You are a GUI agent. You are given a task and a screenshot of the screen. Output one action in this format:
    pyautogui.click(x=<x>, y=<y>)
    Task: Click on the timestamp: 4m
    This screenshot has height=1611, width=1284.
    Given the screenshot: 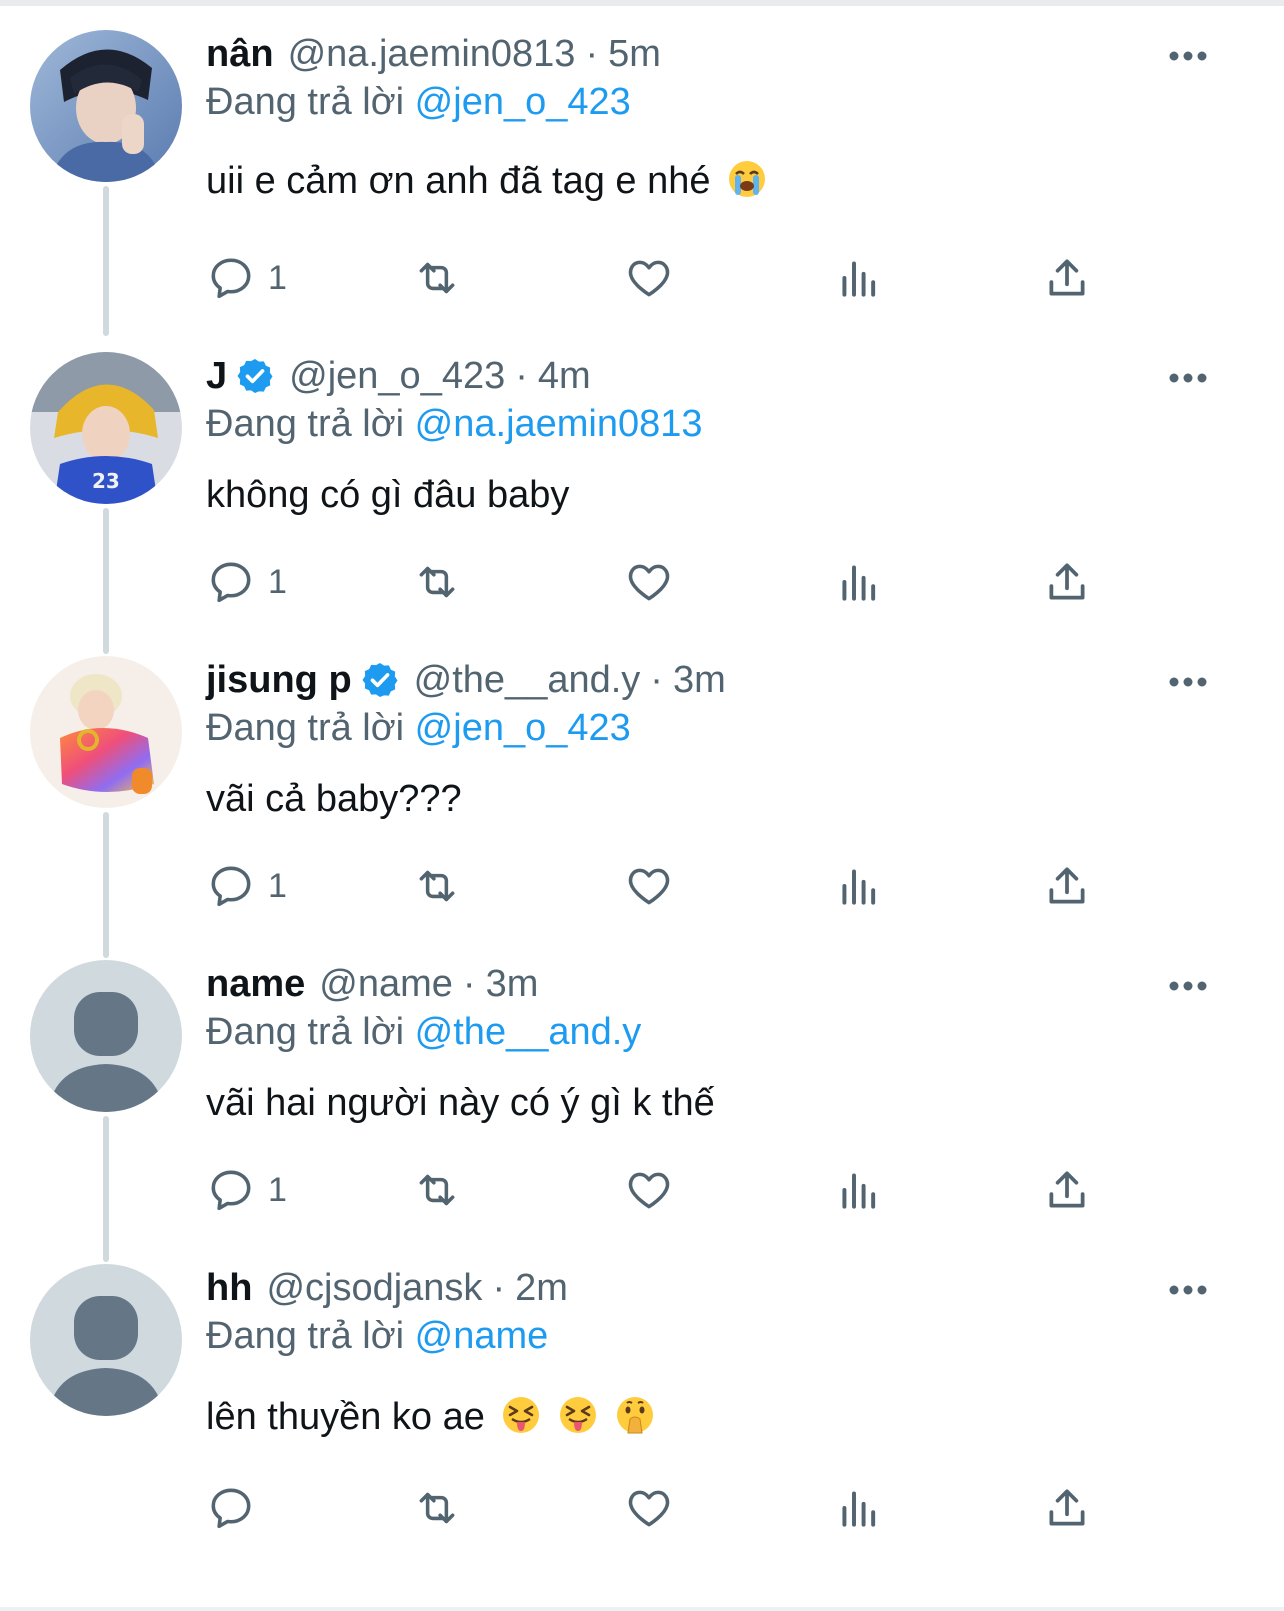 What is the action you would take?
    pyautogui.click(x=564, y=376)
    